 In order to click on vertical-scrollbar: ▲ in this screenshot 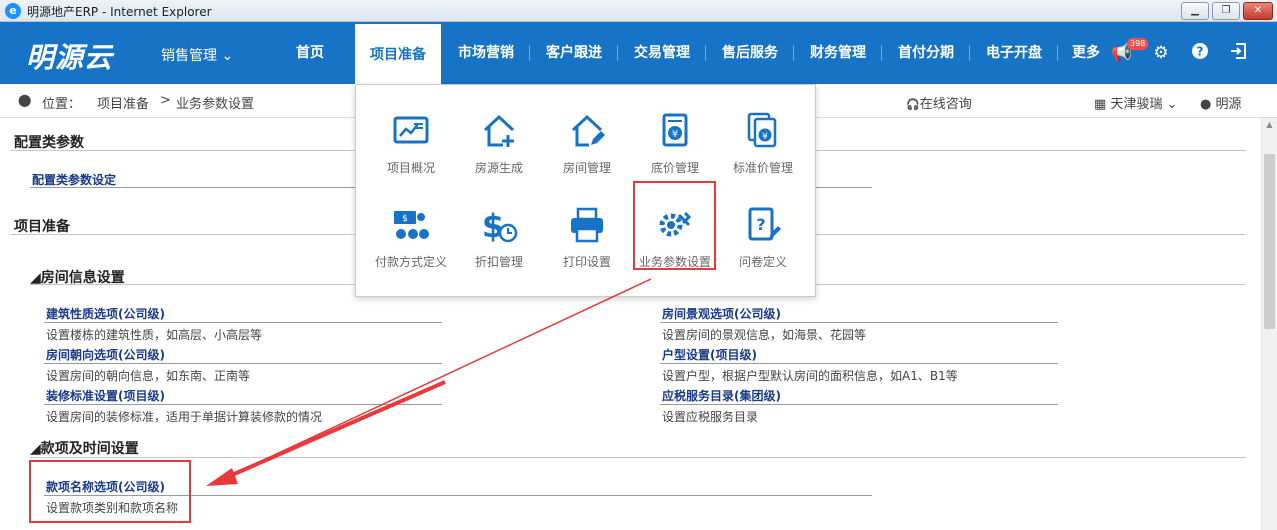, I will do `click(1269, 324)`.